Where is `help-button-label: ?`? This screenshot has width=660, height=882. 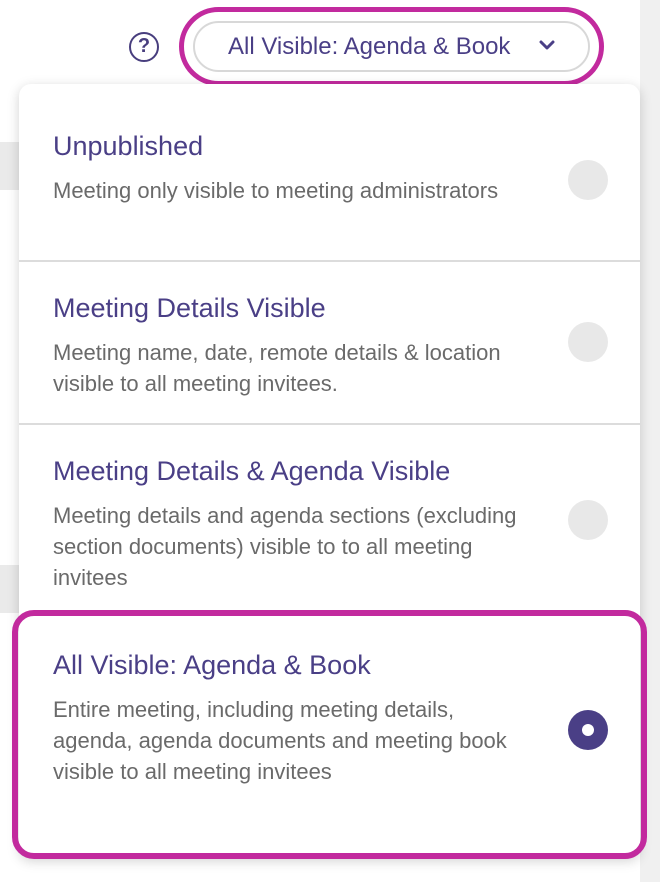
help-button-label: ? is located at coordinates (144, 46).